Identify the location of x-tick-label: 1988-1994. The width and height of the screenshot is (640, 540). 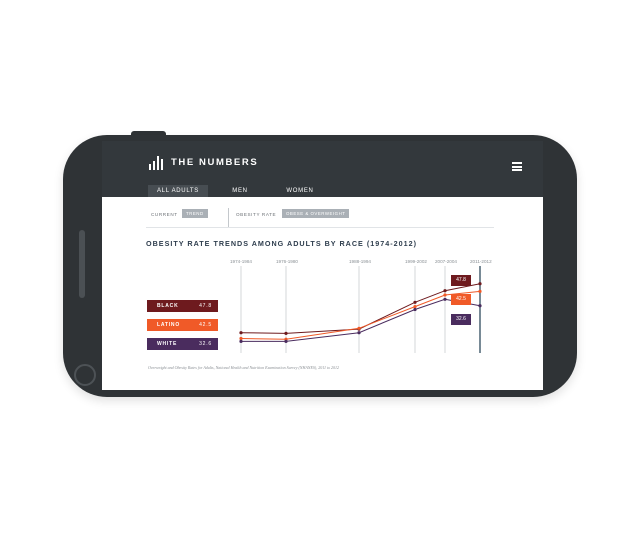
(360, 261).